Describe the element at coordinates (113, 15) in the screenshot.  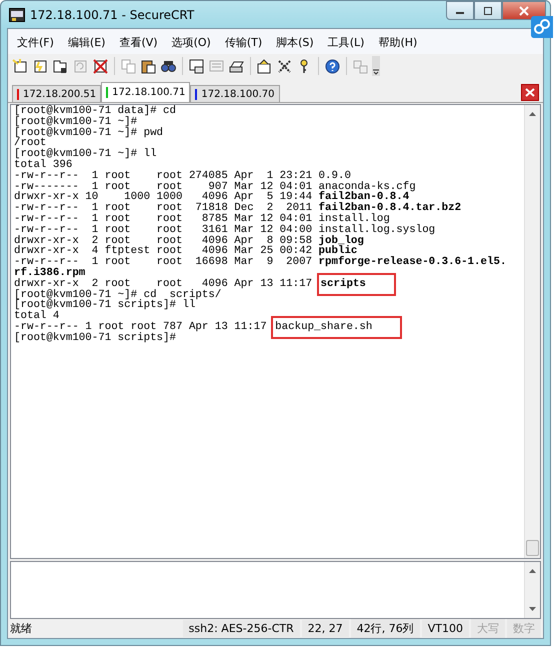
I see `window-title: 172.18.100.71 - SecureCRT` at that location.